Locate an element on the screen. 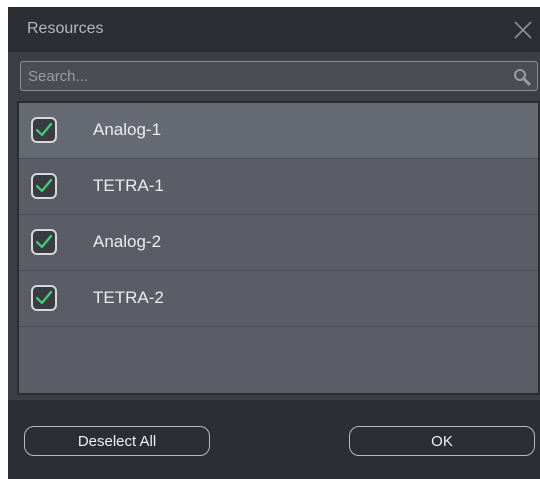 The image size is (540, 479). dialog-title: Resources is located at coordinates (65, 28).